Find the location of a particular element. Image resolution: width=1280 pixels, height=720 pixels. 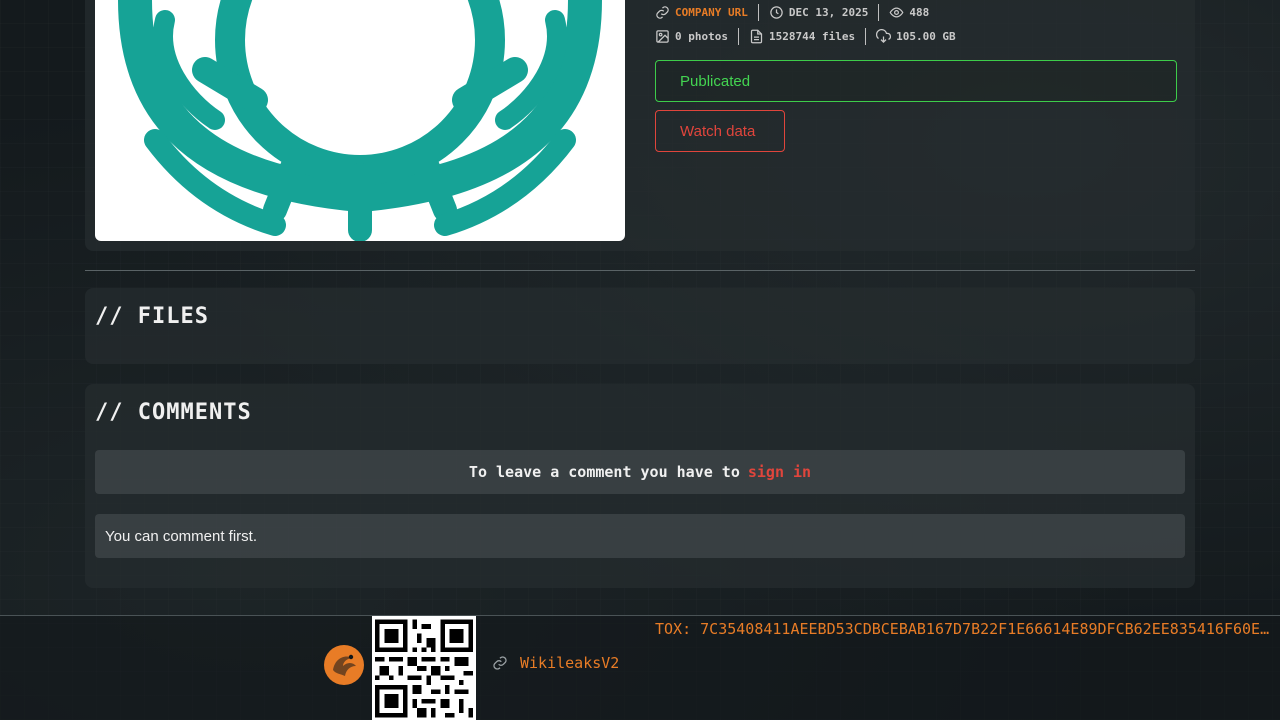

no-comments-message: You can comment first. is located at coordinates (640, 536).